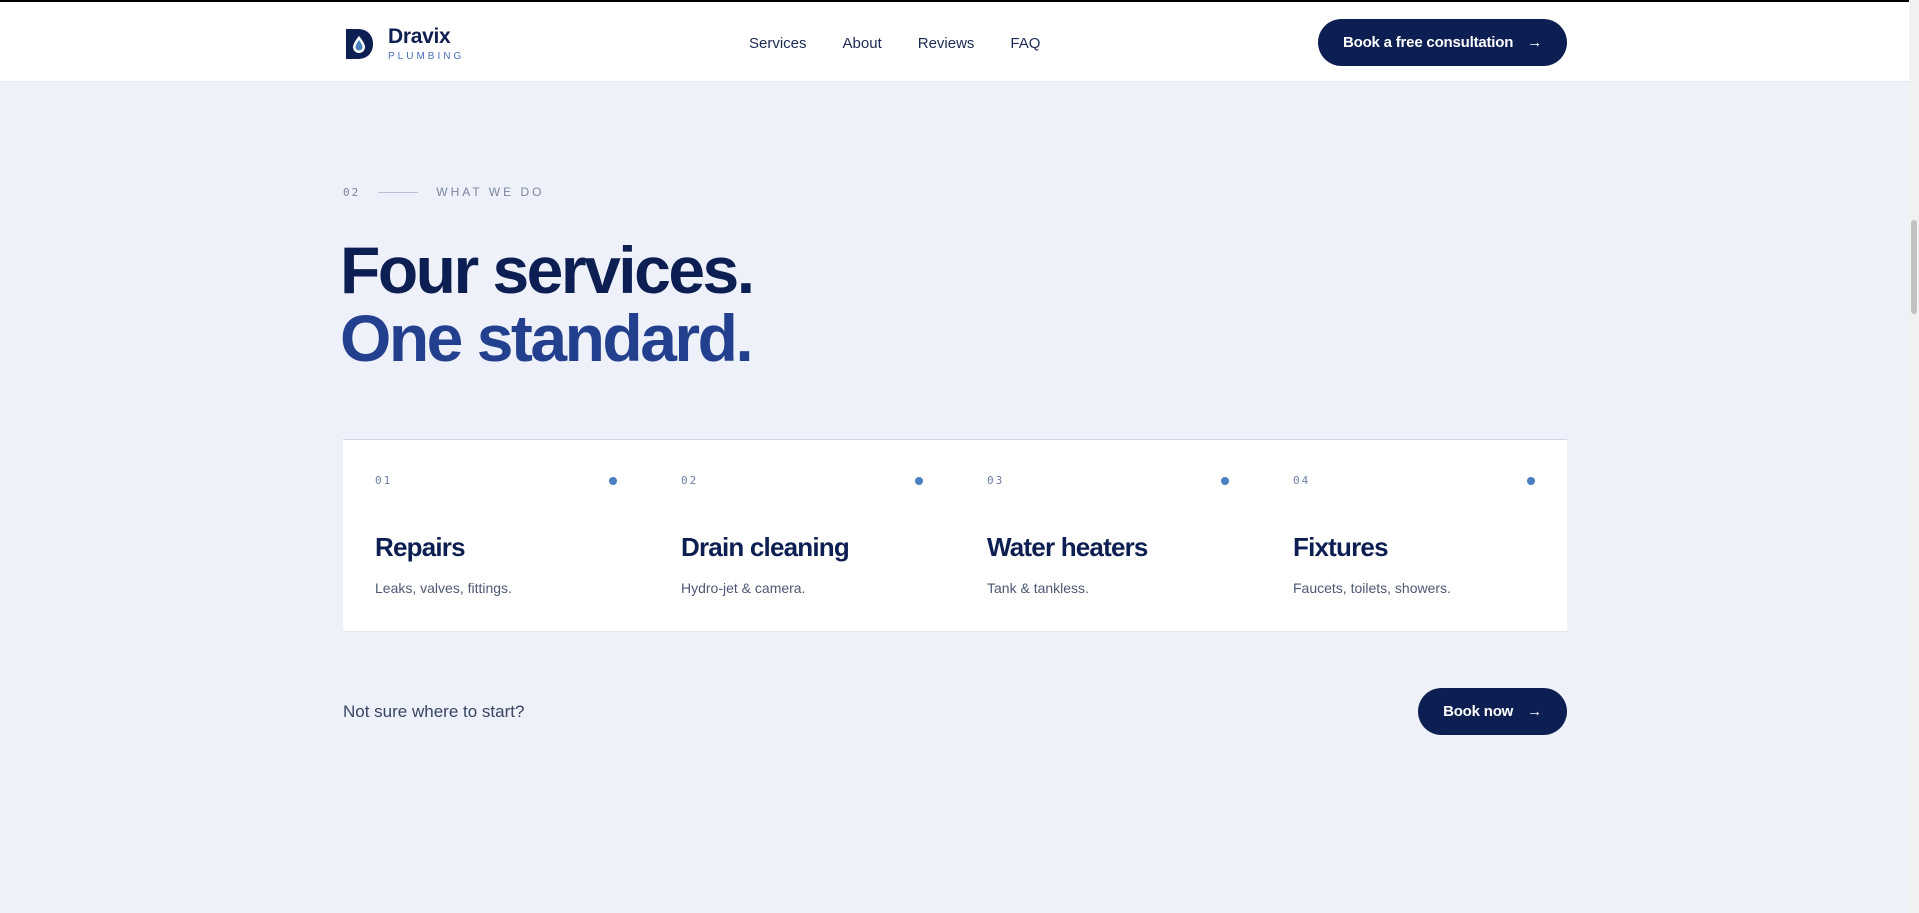 The height and width of the screenshot is (913, 1919). Describe the element at coordinates (946, 44) in the screenshot. I see `nav-reviews: Reviews` at that location.